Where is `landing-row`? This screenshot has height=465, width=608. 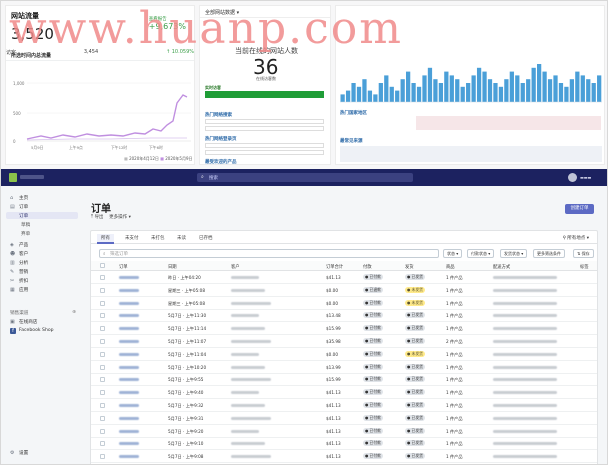 landing-row is located at coordinates (264, 145).